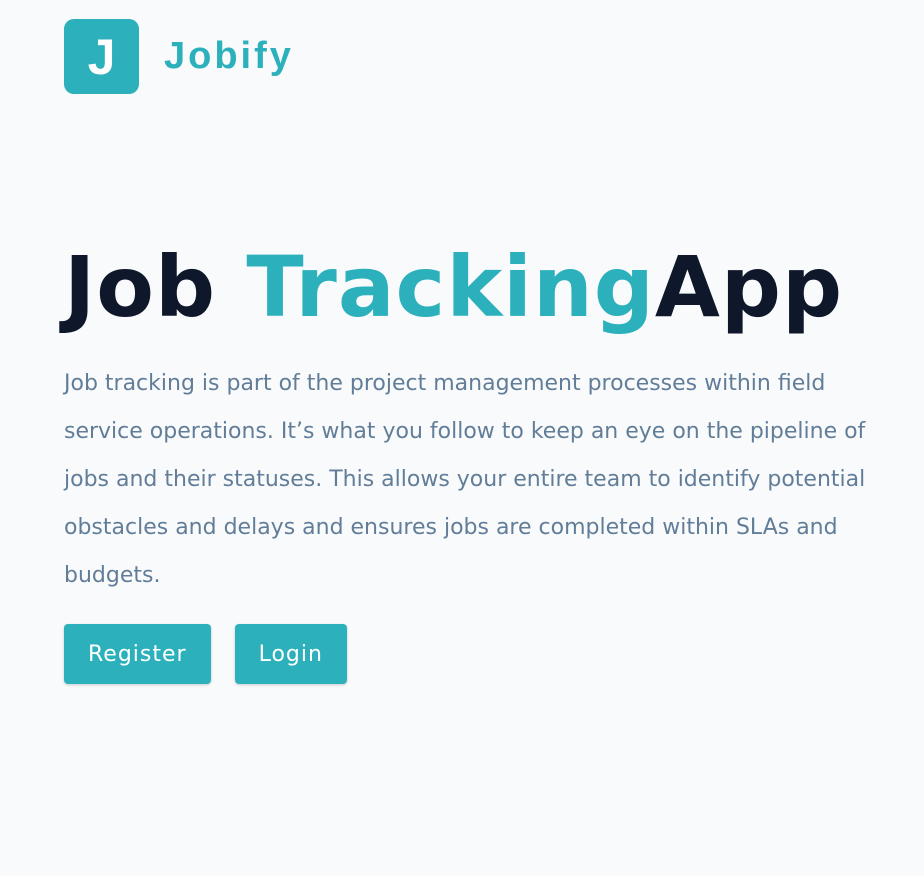  What do you see at coordinates (137, 654) in the screenshot?
I see `register-button: Register` at bounding box center [137, 654].